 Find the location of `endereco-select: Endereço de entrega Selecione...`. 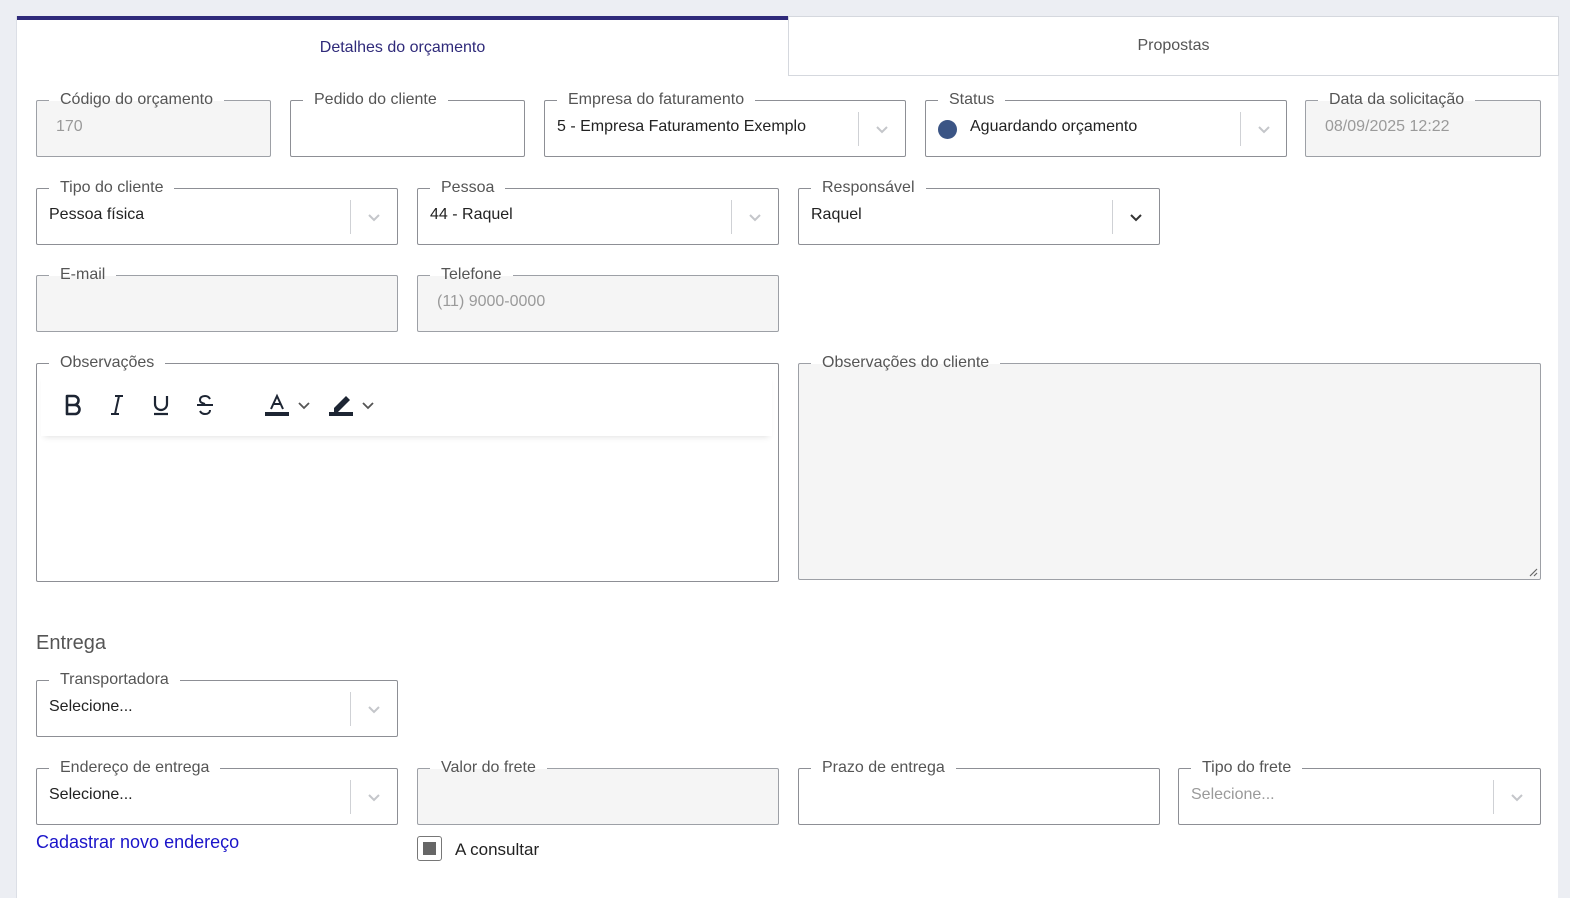

endereco-select: Endereço de entrega Selecione... is located at coordinates (217, 791).